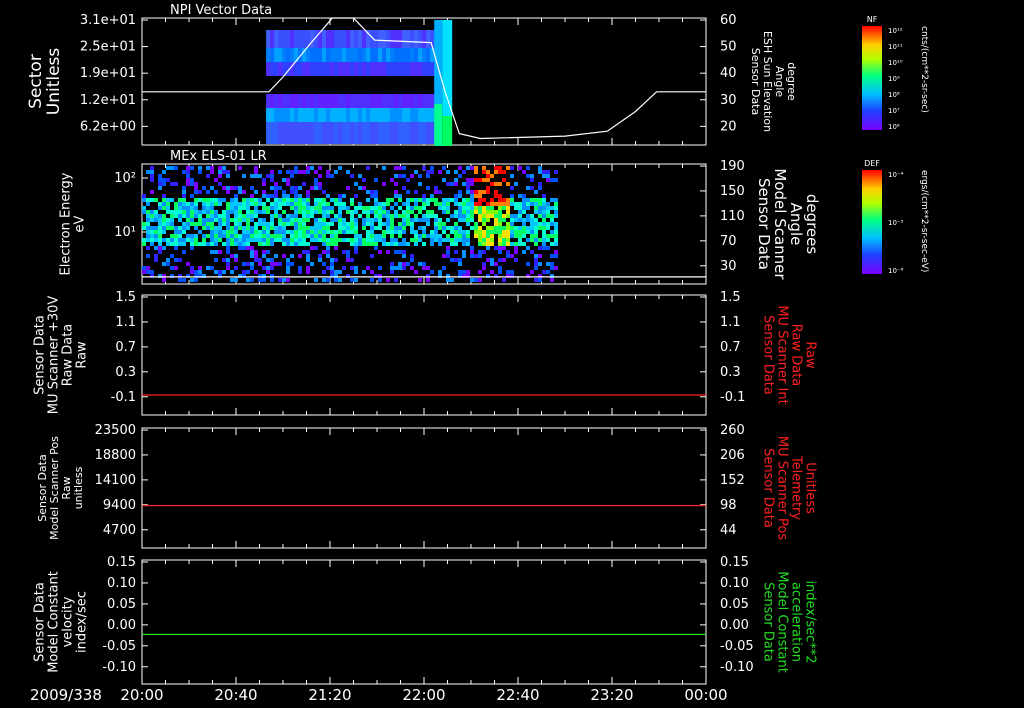  I want to click on left-tick-label: 1.1, so click(125, 322).